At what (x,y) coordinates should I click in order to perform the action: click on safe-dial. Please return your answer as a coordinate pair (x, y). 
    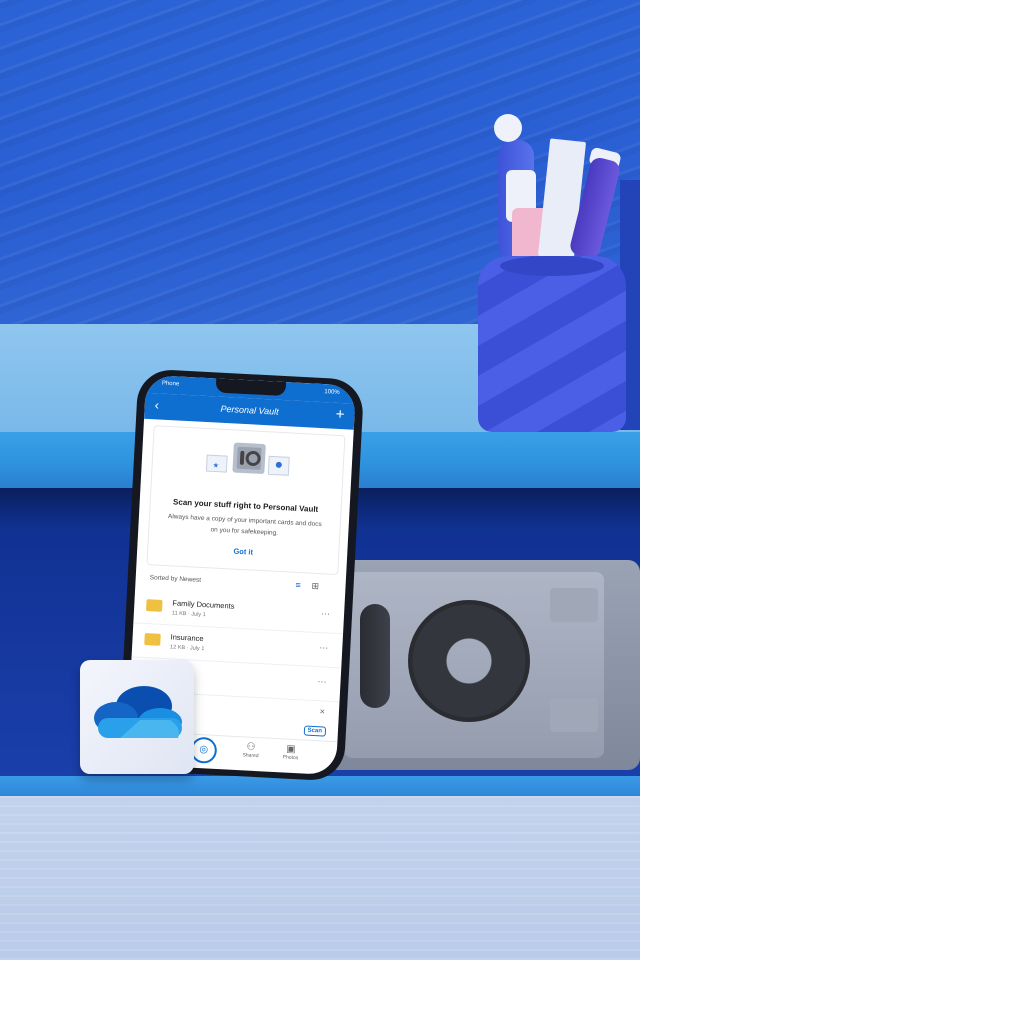
    Looking at the image, I should click on (469, 661).